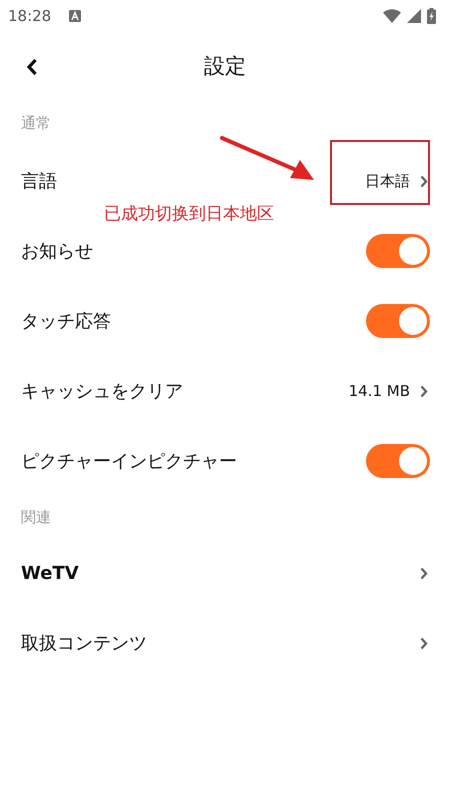 This screenshot has height=799, width=450. What do you see at coordinates (220, 643) in the screenshot?
I see `row-label: 取扱コンテンツ` at bounding box center [220, 643].